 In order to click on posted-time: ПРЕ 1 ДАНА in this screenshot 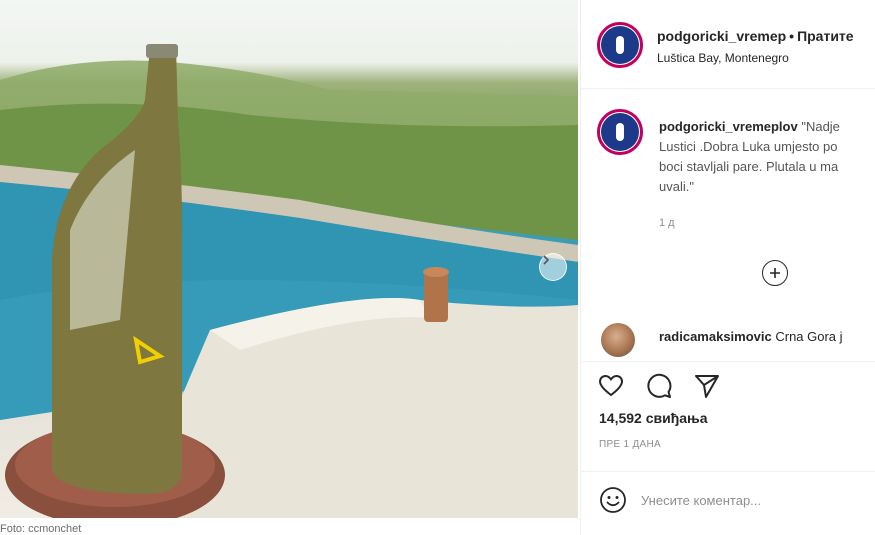, I will do `click(630, 444)`.